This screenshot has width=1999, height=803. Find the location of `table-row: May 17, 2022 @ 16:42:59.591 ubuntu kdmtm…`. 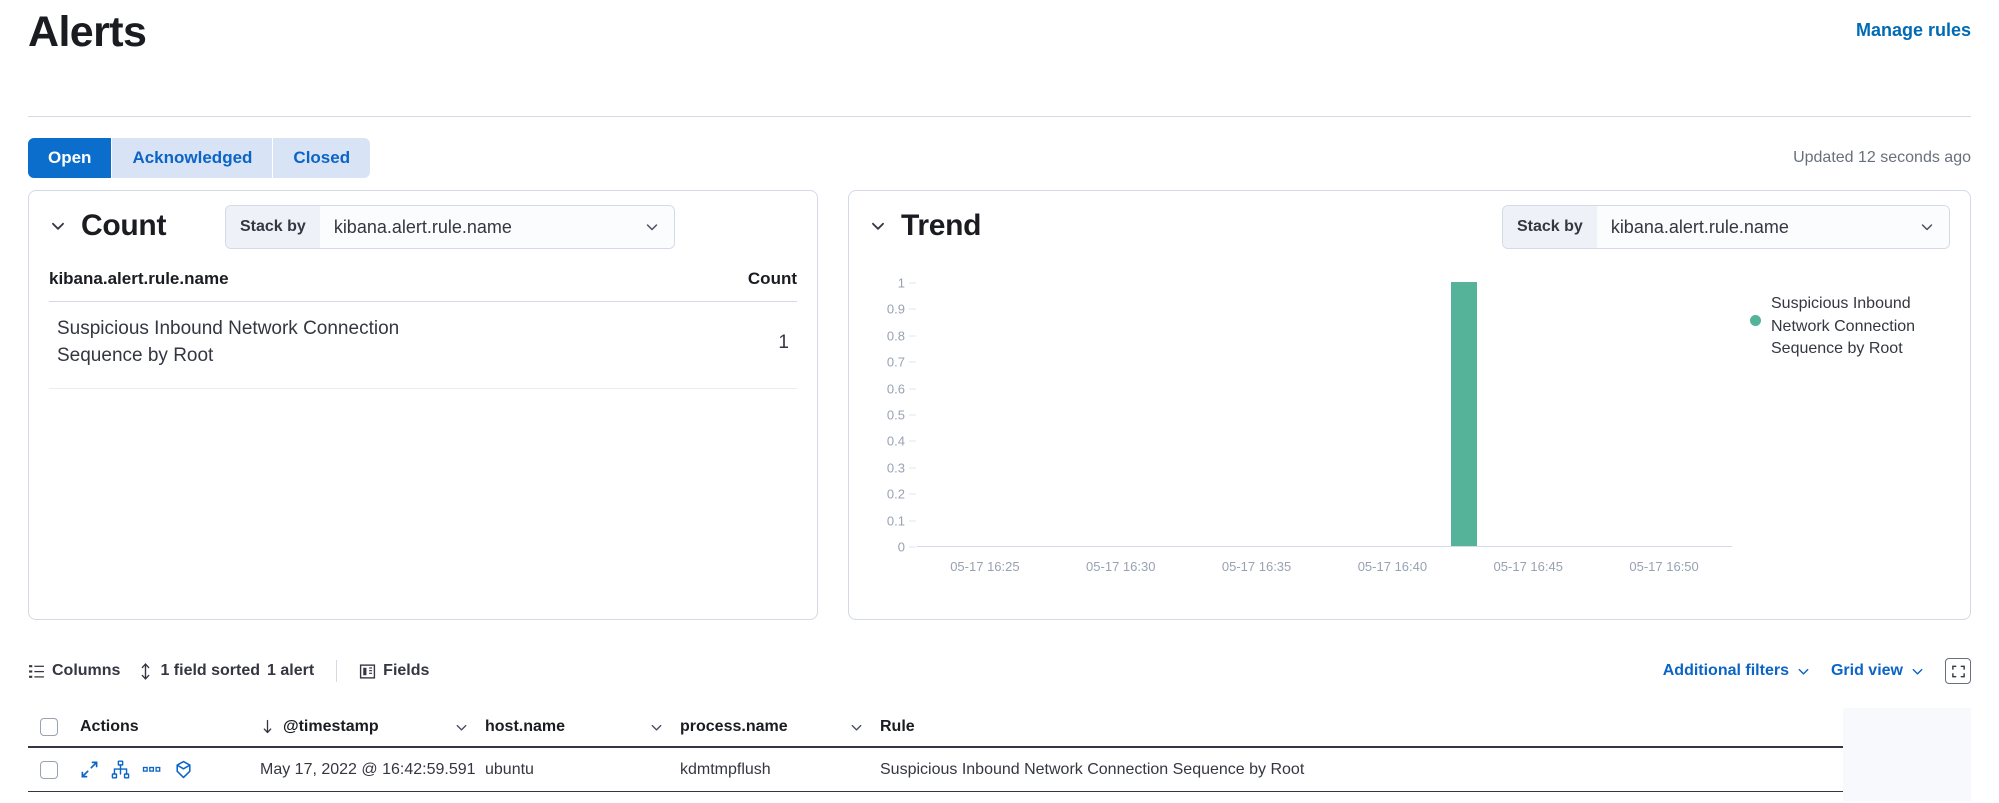

table-row: May 17, 2022 @ 16:42:59.591 ubuntu kdmtm… is located at coordinates (999, 770).